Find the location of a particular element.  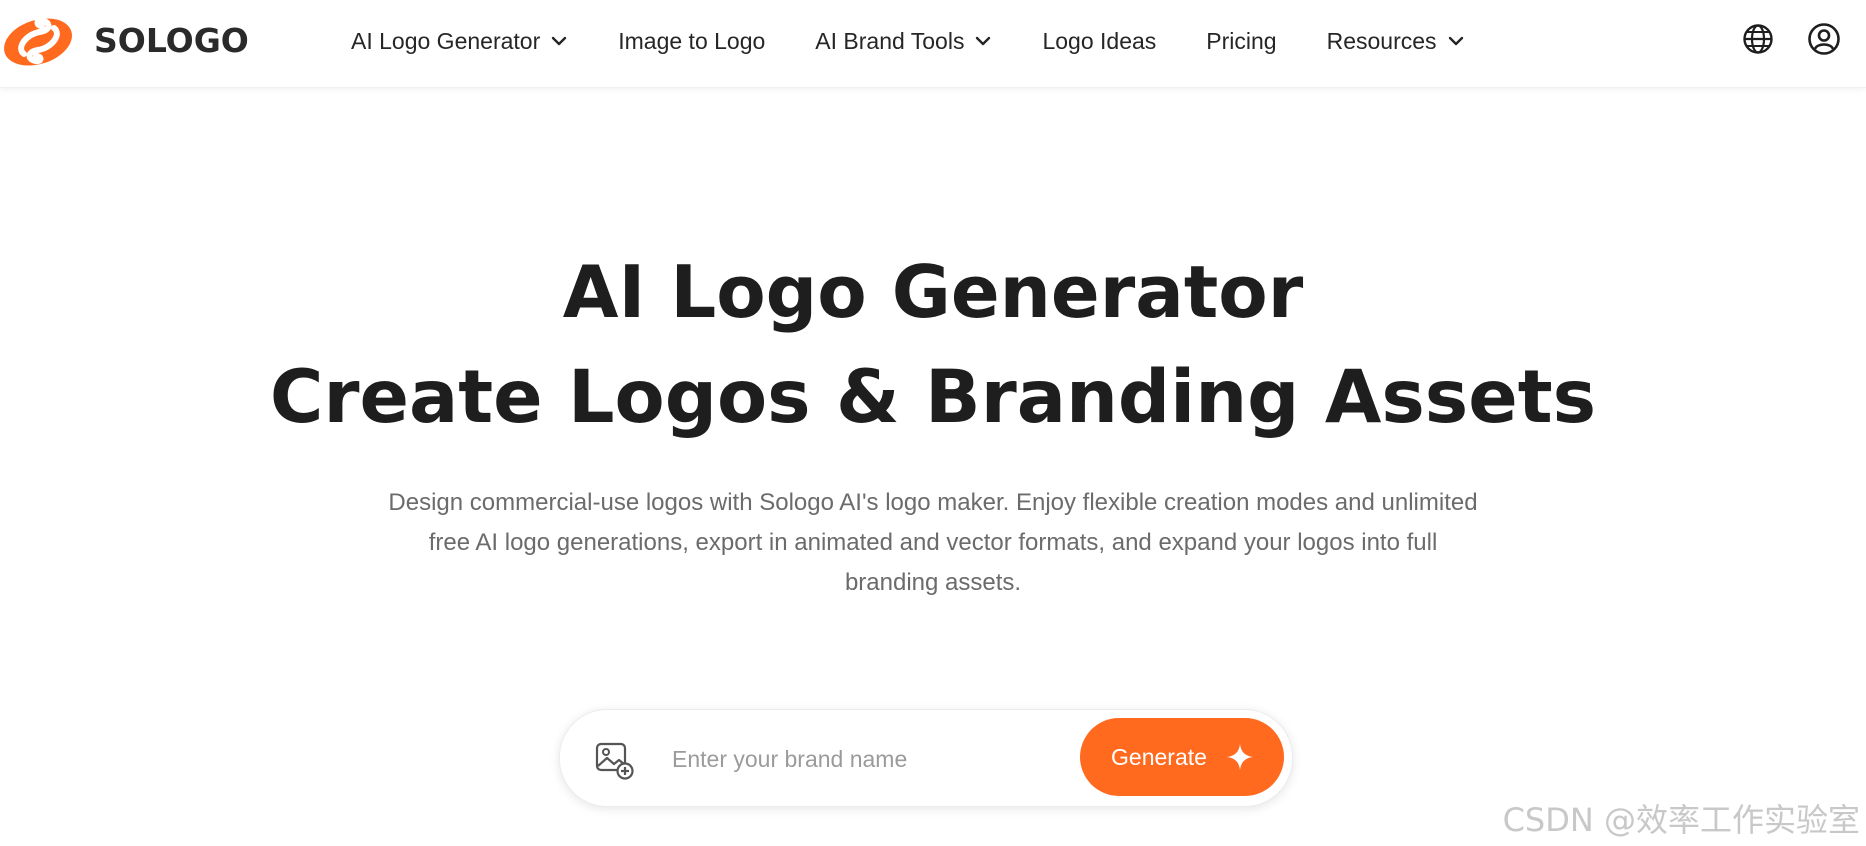

generate-button-label: Generate is located at coordinates (1159, 756).